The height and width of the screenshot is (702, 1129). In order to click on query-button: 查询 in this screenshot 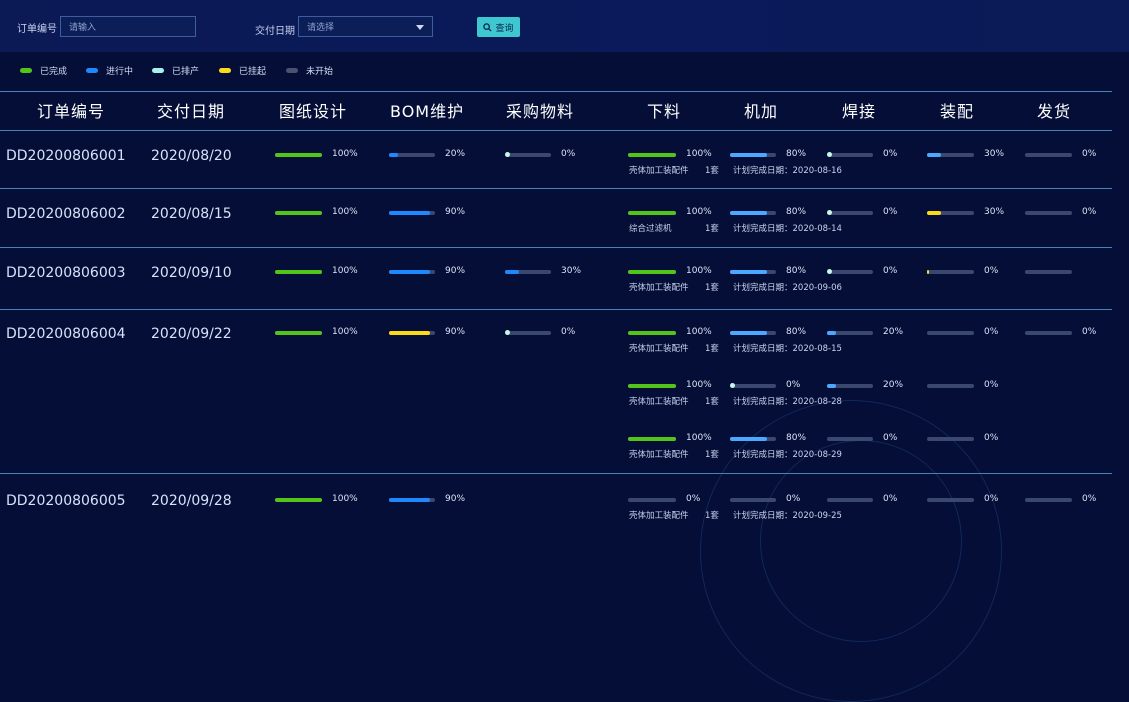, I will do `click(498, 27)`.